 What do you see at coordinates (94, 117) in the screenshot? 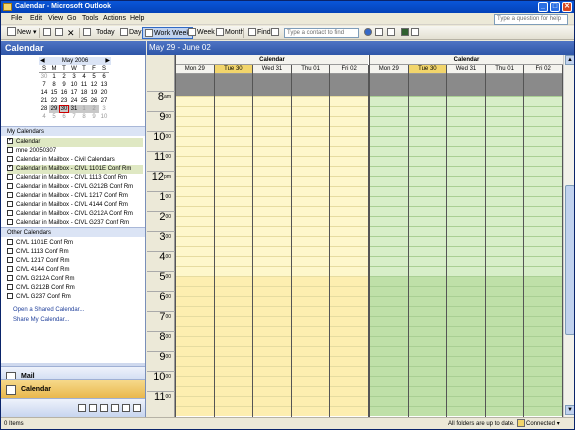
I see `date-cell: 9` at bounding box center [94, 117].